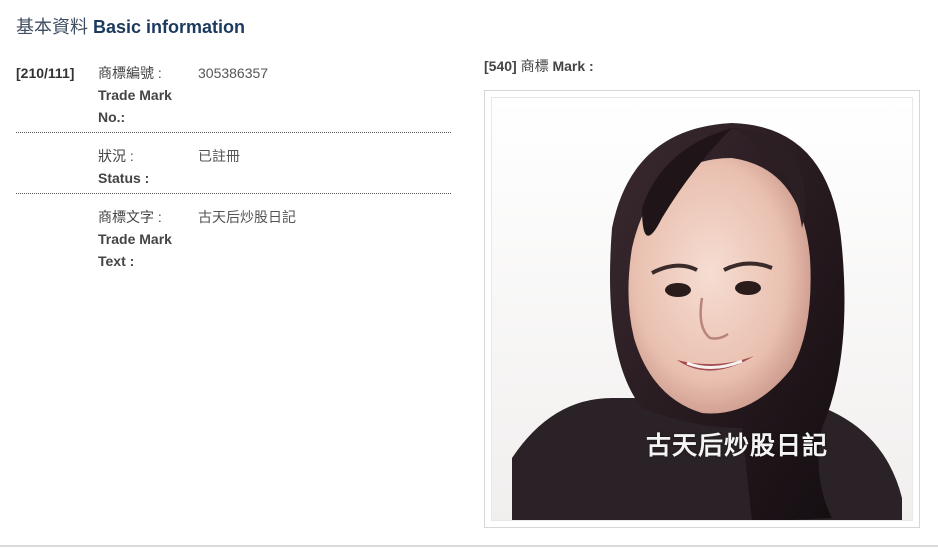  I want to click on label-zh: 商標文字 :, so click(130, 217).